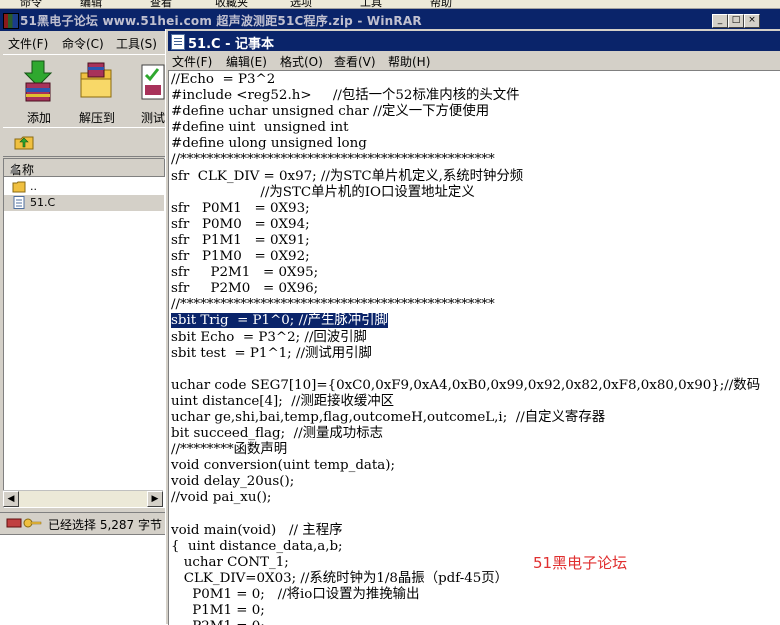  I want to click on line-text: #define uchar unsigned char //定义一下方便使用, so click(330, 112).